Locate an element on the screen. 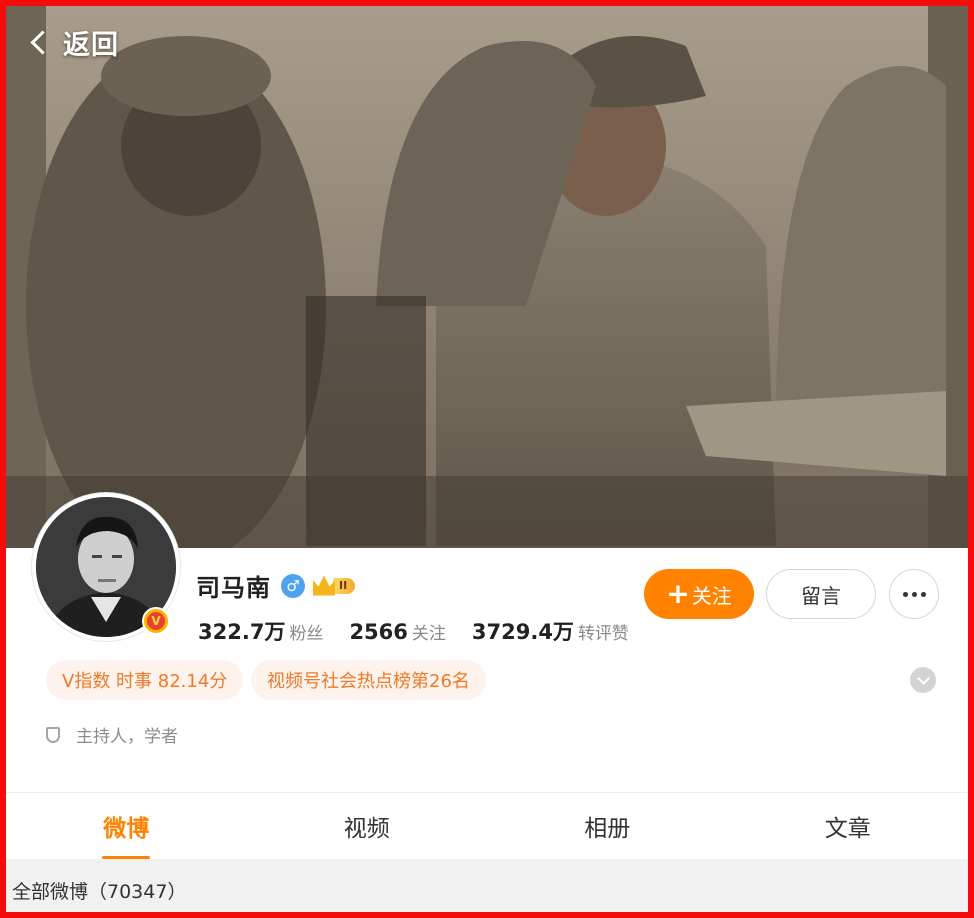 The height and width of the screenshot is (918, 974). profile-stats: 322.7万 粉丝 2566 关注 3729.4万 转评赞 is located at coordinates (426, 631).